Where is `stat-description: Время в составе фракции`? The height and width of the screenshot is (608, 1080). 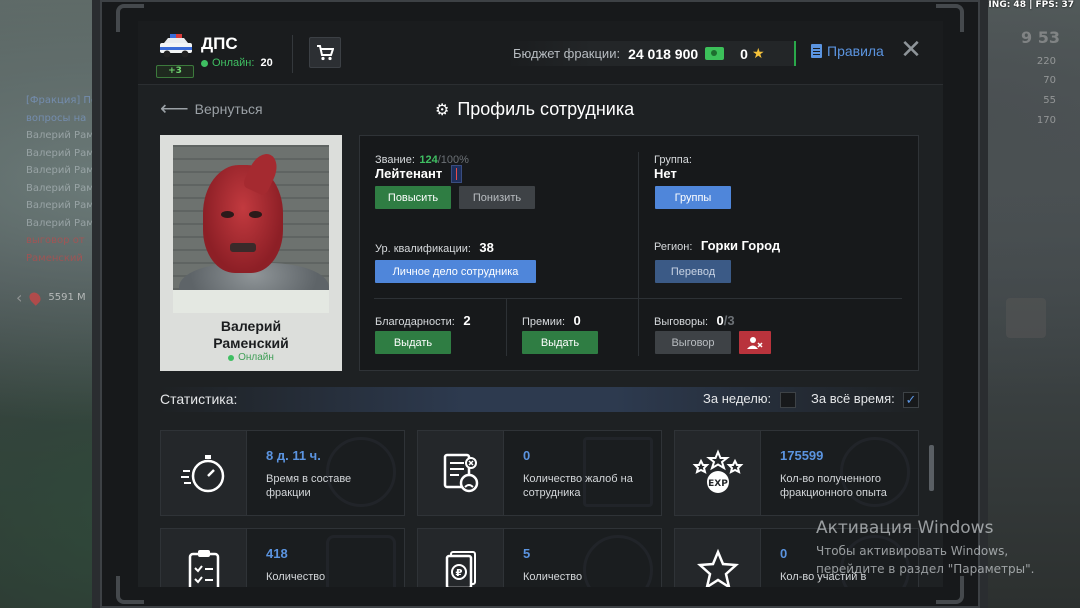 stat-description: Время в составе фракции is located at coordinates (309, 486).